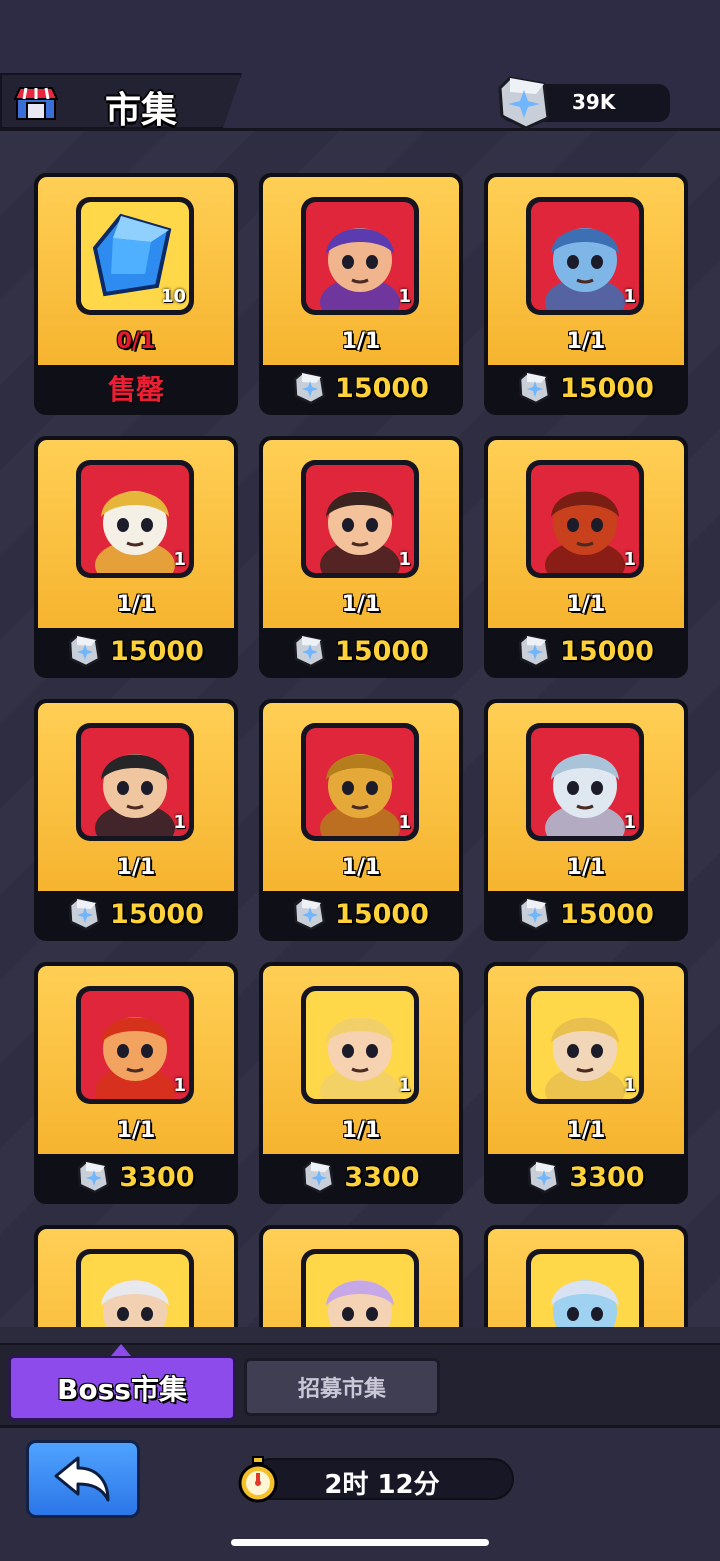 The width and height of the screenshot is (720, 1561). What do you see at coordinates (341, 1389) in the screenshot?
I see `tab-recruit-market-label: 招募市集` at bounding box center [341, 1389].